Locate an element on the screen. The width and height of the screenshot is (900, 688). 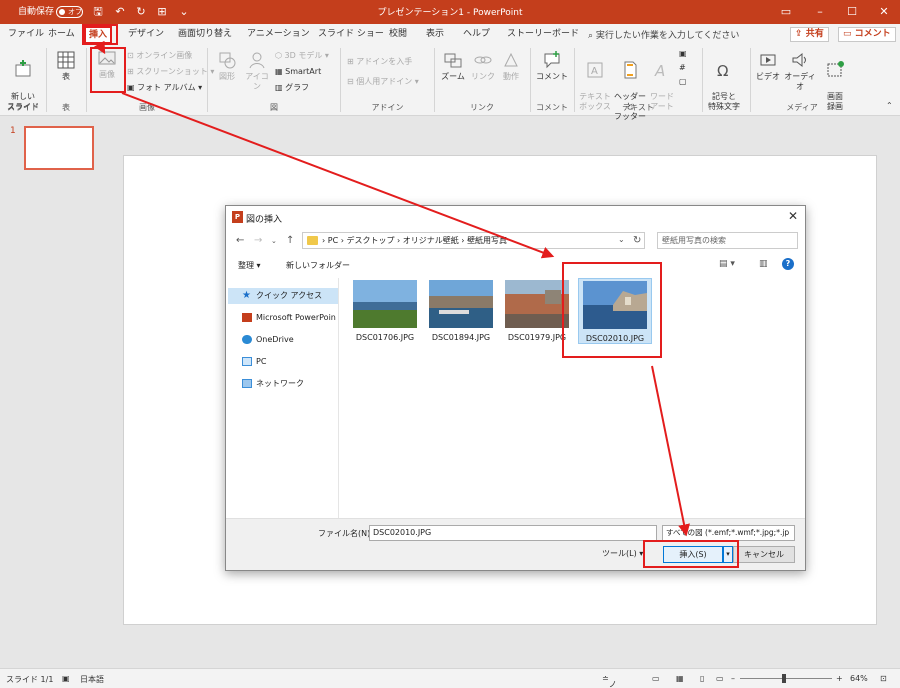
group-illustrations-label: 図 is located at coordinates (274, 107).